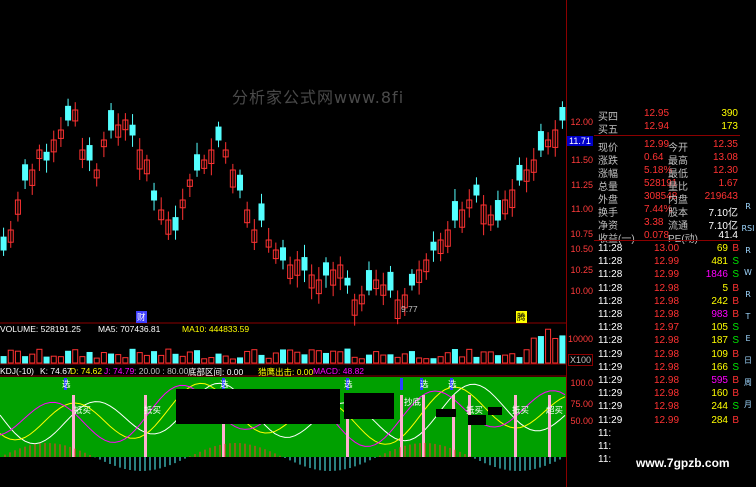 This screenshot has height=487, width=756. What do you see at coordinates (610, 420) in the screenshot?
I see `tick-time: 11:29` at bounding box center [610, 420].